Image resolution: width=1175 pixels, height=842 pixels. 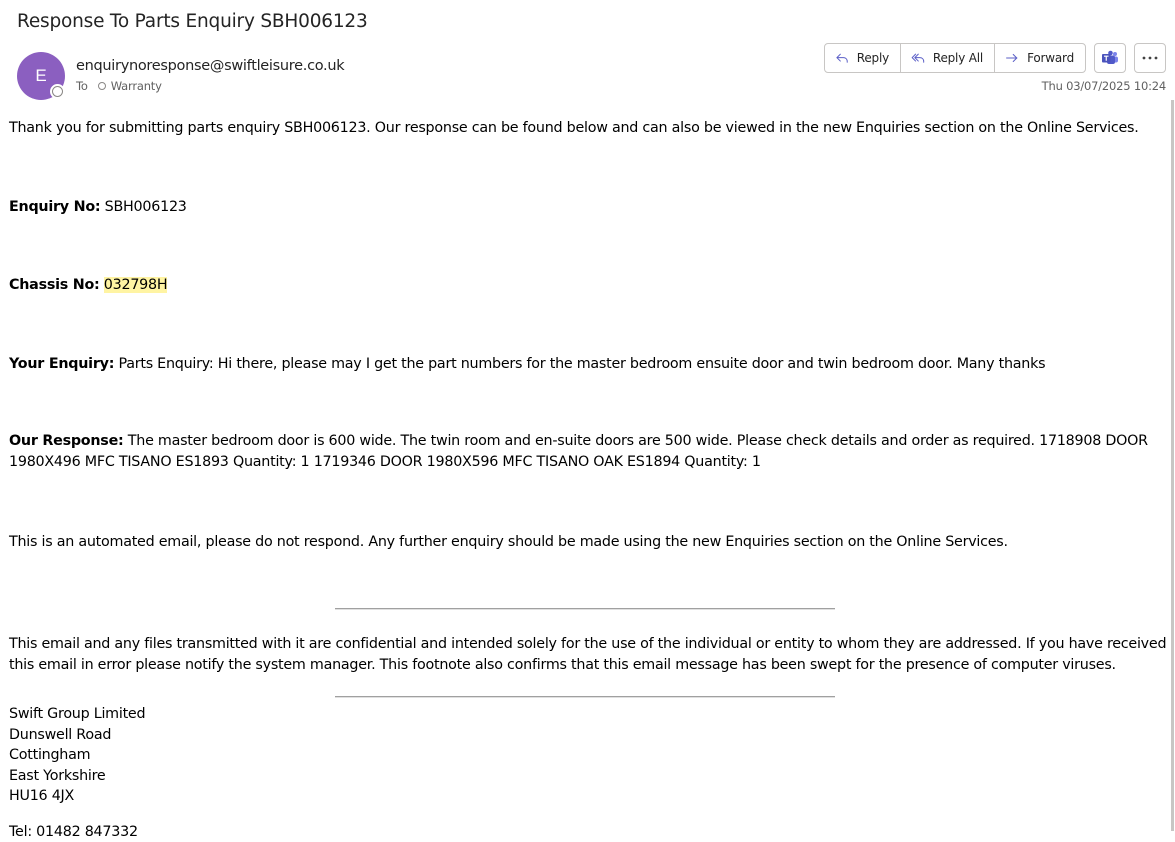 What do you see at coordinates (77, 714) in the screenshot?
I see `signature-company: Swift Group Limited` at bounding box center [77, 714].